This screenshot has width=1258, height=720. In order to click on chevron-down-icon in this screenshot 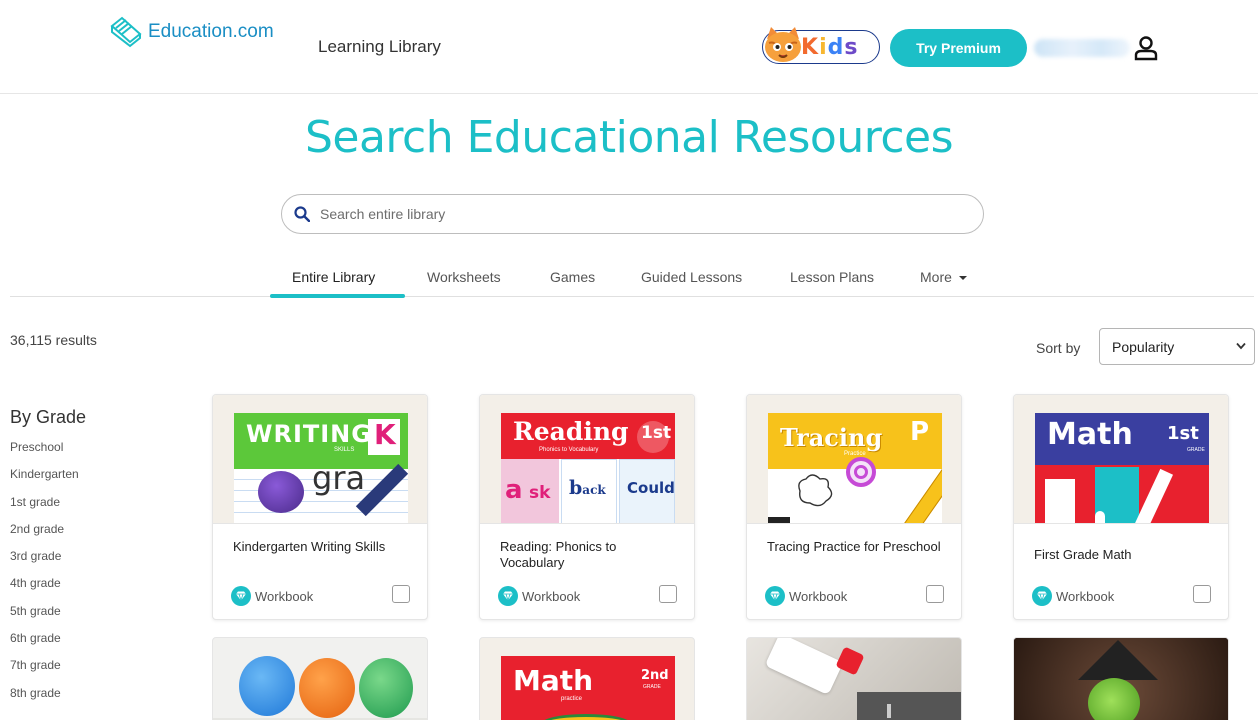, I will do `click(1241, 346)`.